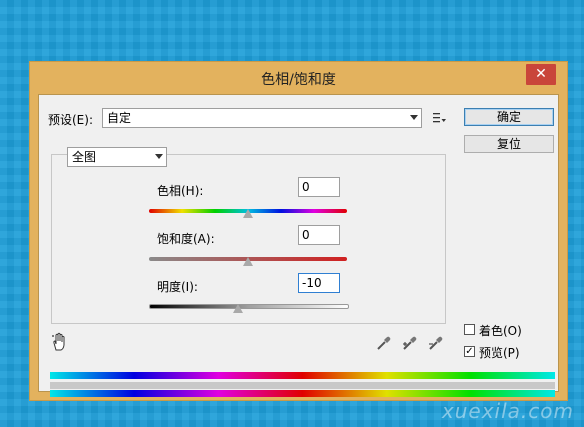 This screenshot has height=427, width=584. What do you see at coordinates (180, 191) in the screenshot?
I see `hue-label: 色相(H):` at bounding box center [180, 191].